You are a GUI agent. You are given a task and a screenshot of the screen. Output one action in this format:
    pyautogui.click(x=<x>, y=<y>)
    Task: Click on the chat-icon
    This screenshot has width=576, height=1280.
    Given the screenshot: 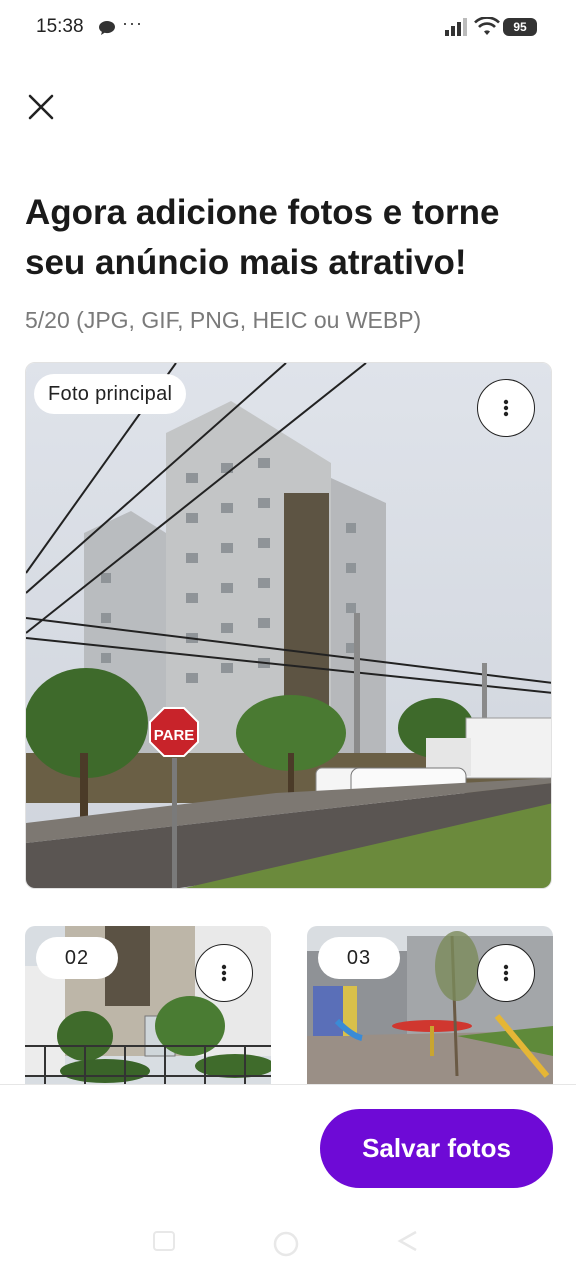 What is the action you would take?
    pyautogui.click(x=107, y=30)
    